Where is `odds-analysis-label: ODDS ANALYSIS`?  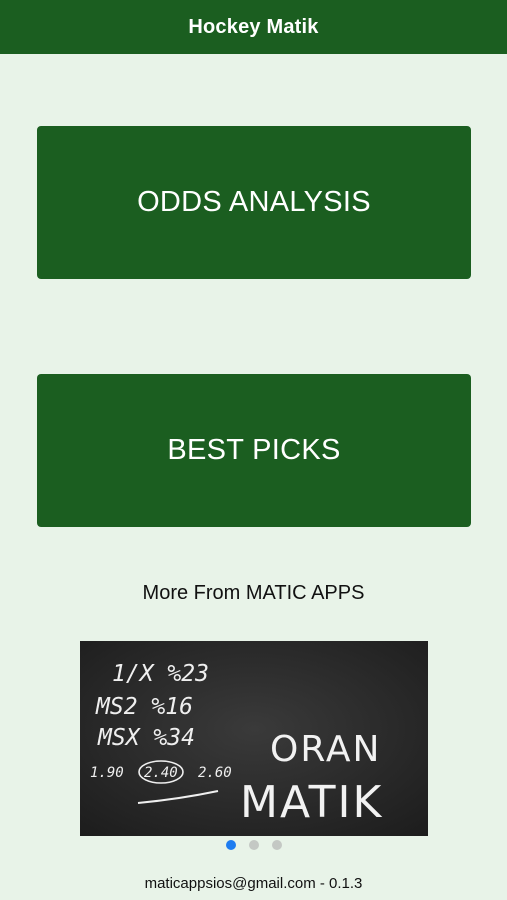 odds-analysis-label: ODDS ANALYSIS is located at coordinates (254, 202).